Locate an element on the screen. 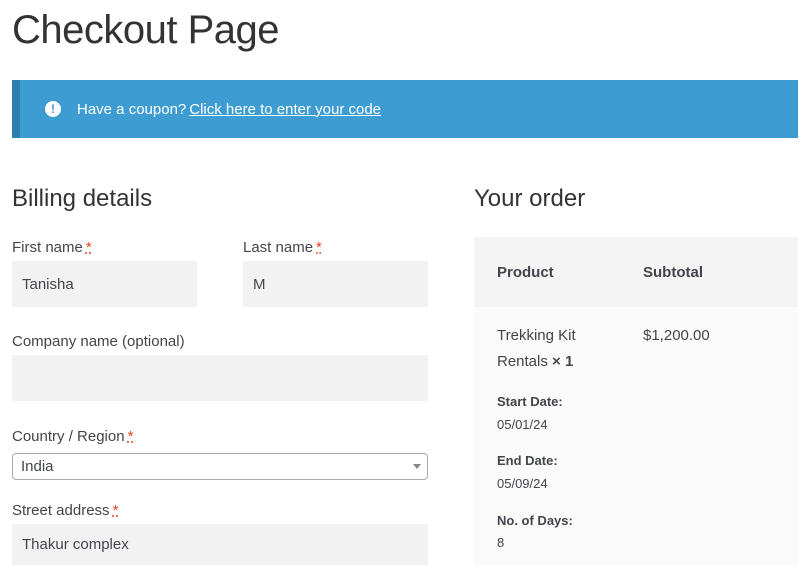 This screenshot has height=565, width=811. product-quantity: × 1 is located at coordinates (563, 361).